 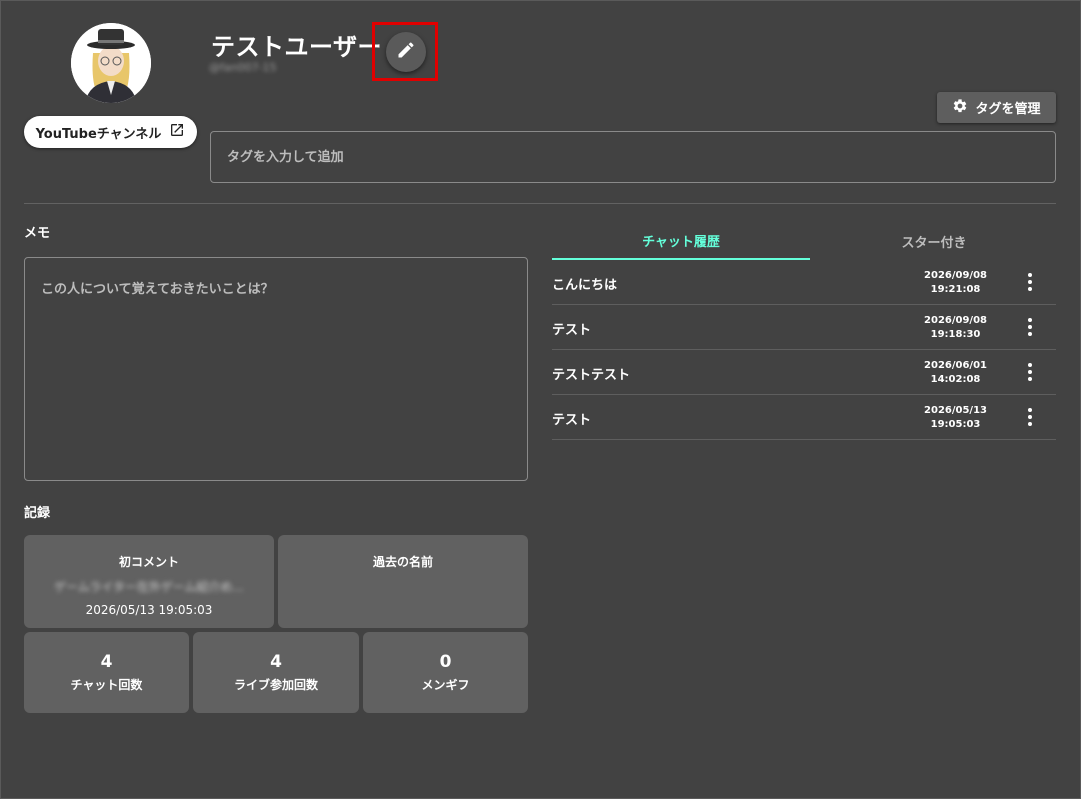 What do you see at coordinates (955, 379) in the screenshot?
I see `chat-time: 14:02:08` at bounding box center [955, 379].